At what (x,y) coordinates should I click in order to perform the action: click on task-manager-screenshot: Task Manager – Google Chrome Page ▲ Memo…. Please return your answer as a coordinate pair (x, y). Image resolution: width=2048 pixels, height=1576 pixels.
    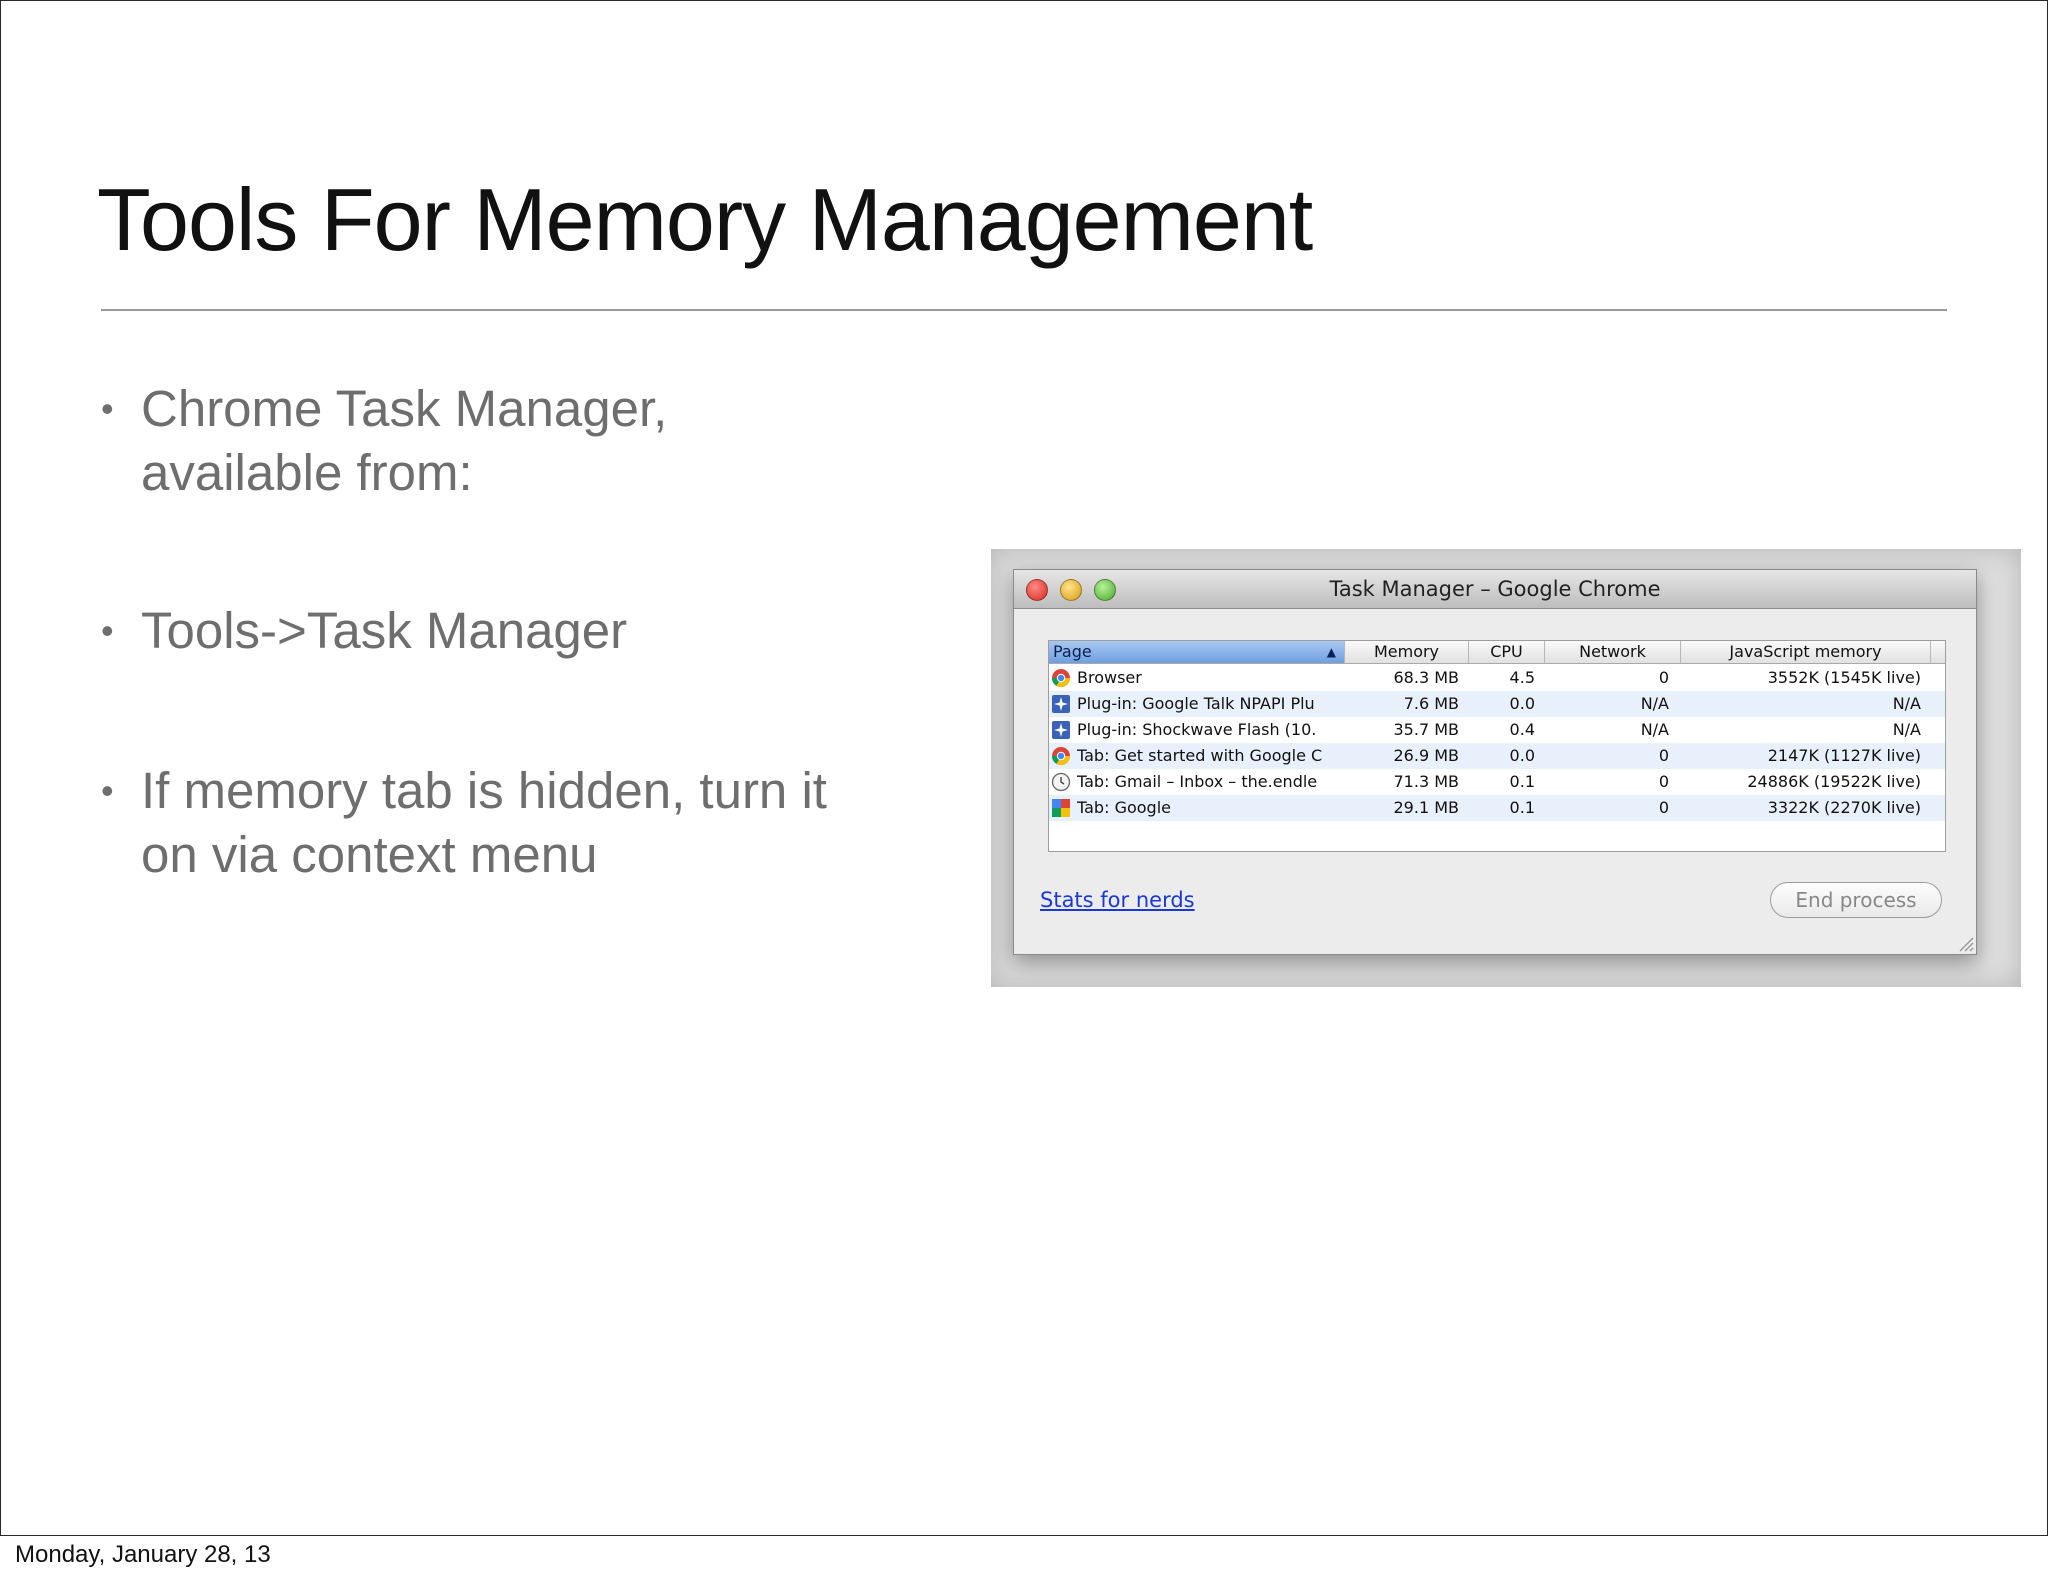
    Looking at the image, I should click on (1506, 768).